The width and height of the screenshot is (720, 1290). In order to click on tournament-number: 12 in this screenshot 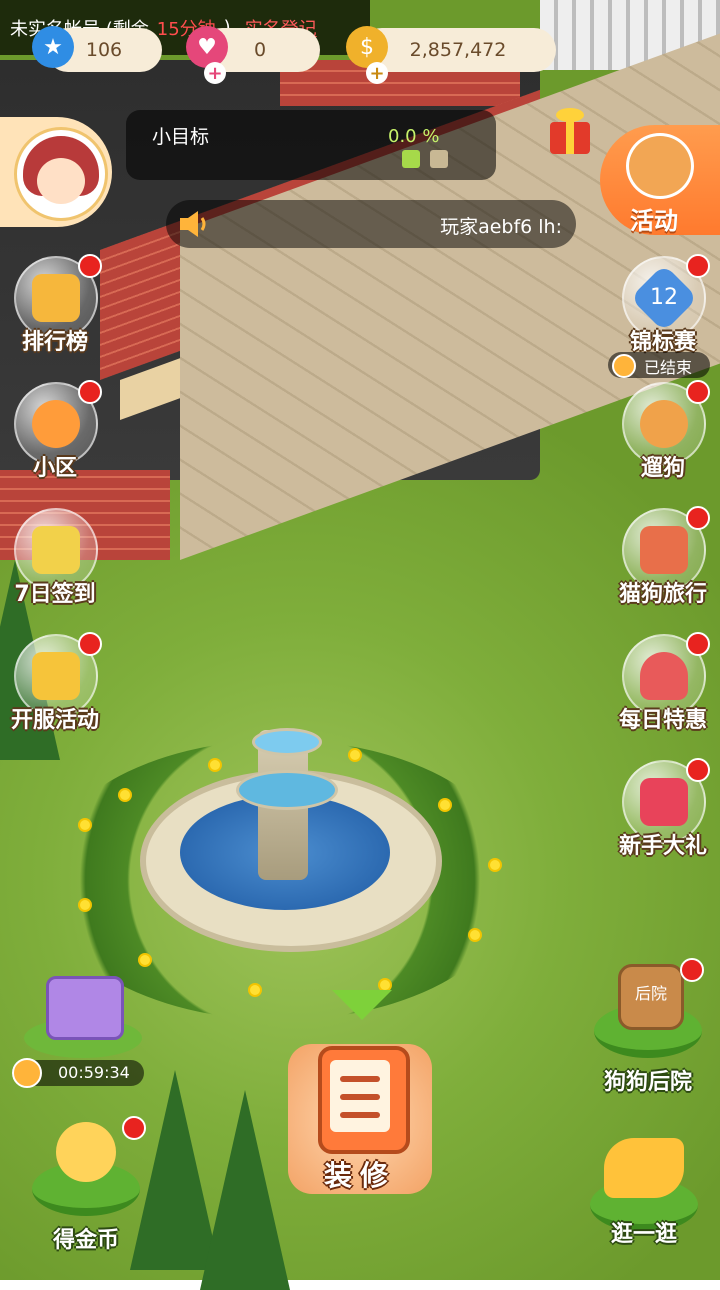, I will do `click(664, 297)`.